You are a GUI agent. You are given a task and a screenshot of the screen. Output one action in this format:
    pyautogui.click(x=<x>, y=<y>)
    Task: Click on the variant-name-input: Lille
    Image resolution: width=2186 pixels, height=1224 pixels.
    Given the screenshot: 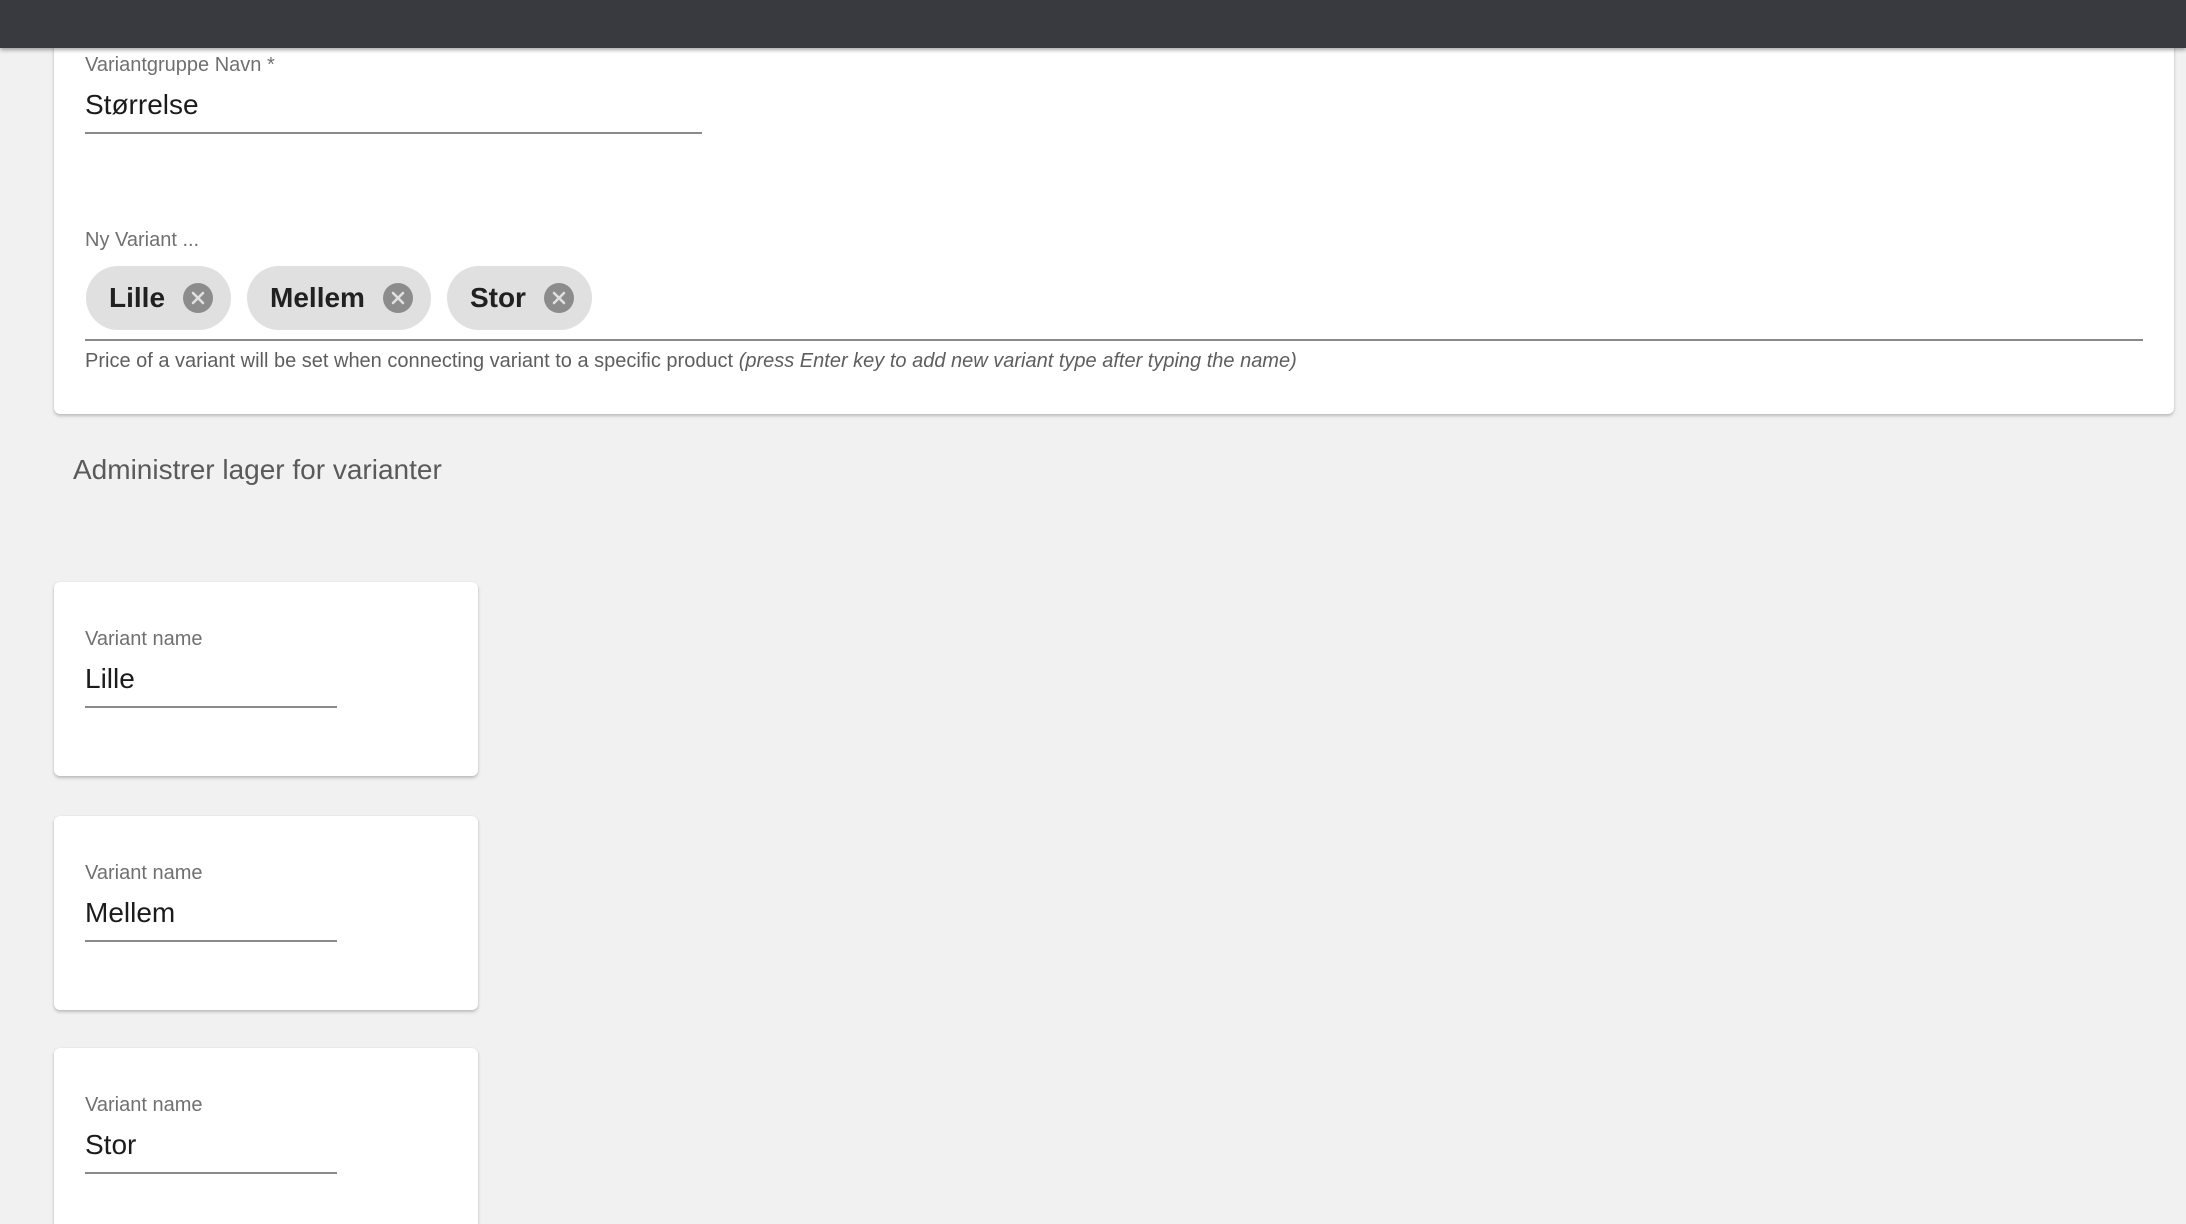 What is the action you would take?
    pyautogui.click(x=110, y=679)
    